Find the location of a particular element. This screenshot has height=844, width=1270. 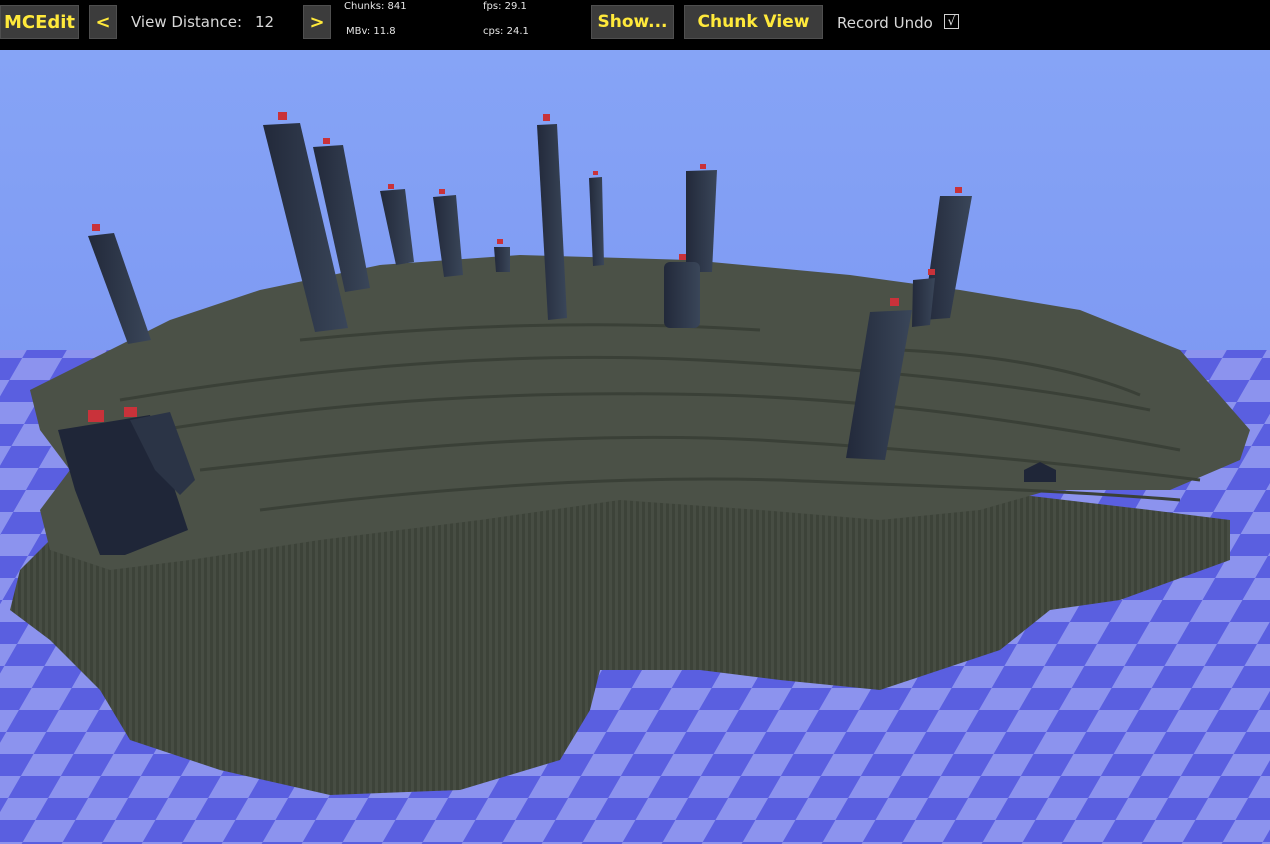

view-distance-increase-button: > is located at coordinates (317, 22).